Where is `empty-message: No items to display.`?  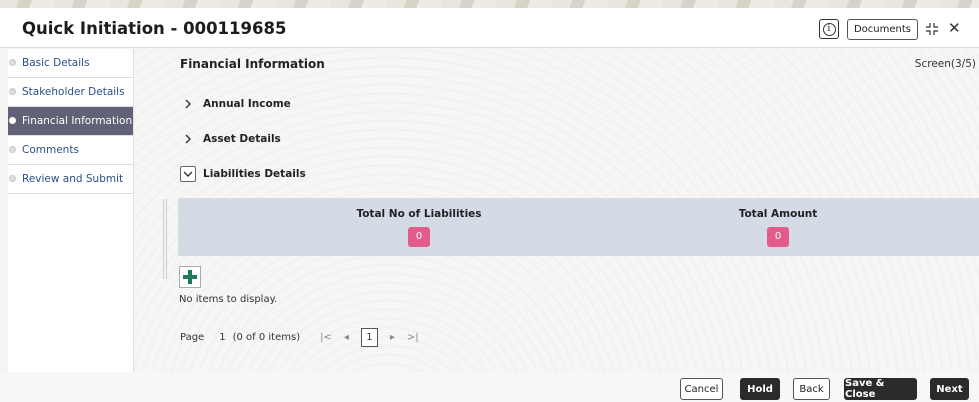
empty-message: No items to display. is located at coordinates (228, 299).